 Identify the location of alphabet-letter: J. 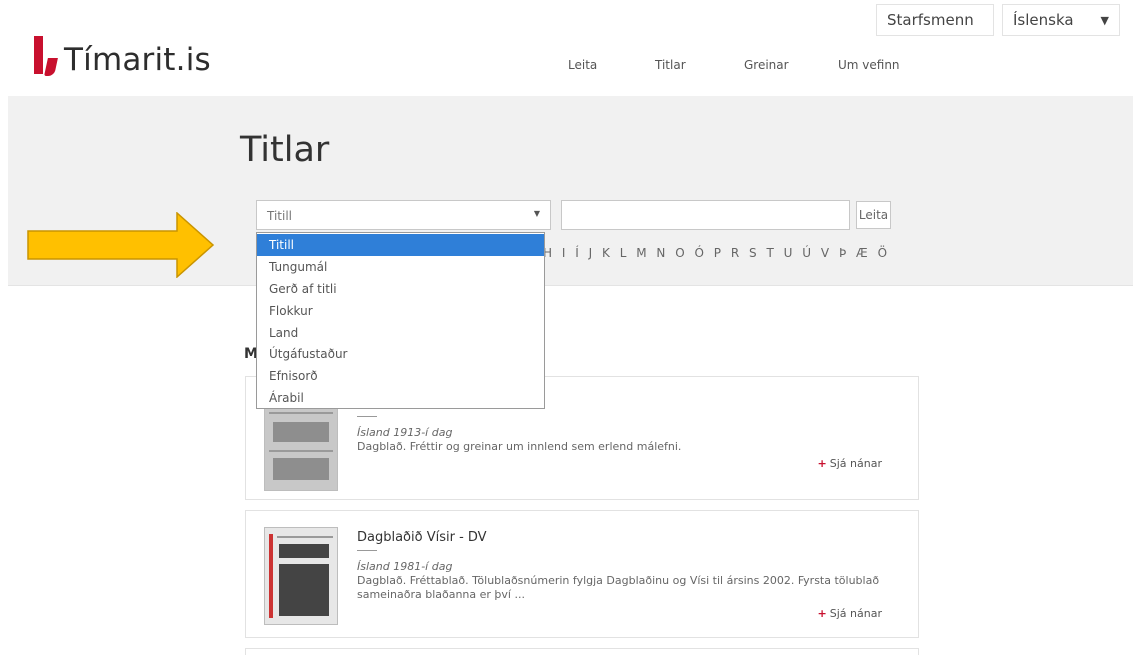
(591, 253).